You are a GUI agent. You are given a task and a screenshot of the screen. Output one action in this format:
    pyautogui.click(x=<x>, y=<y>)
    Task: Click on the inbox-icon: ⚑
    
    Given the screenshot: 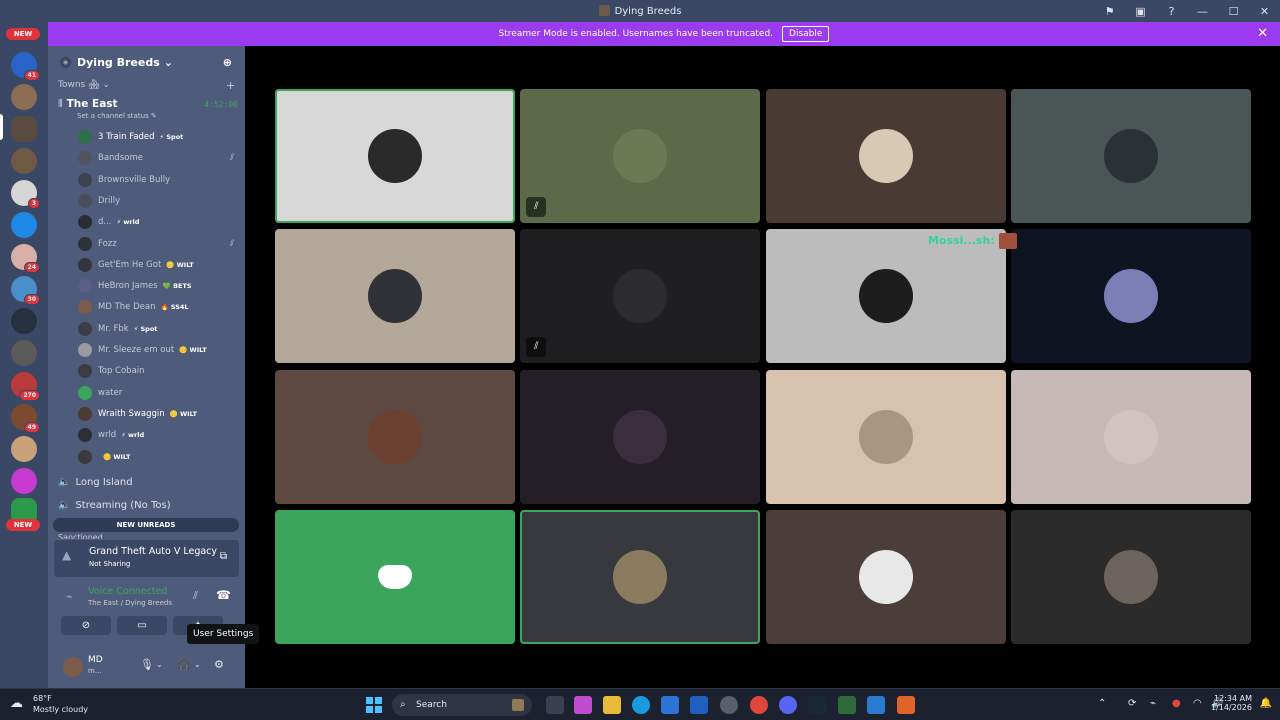 What is the action you would take?
    pyautogui.click(x=1109, y=11)
    